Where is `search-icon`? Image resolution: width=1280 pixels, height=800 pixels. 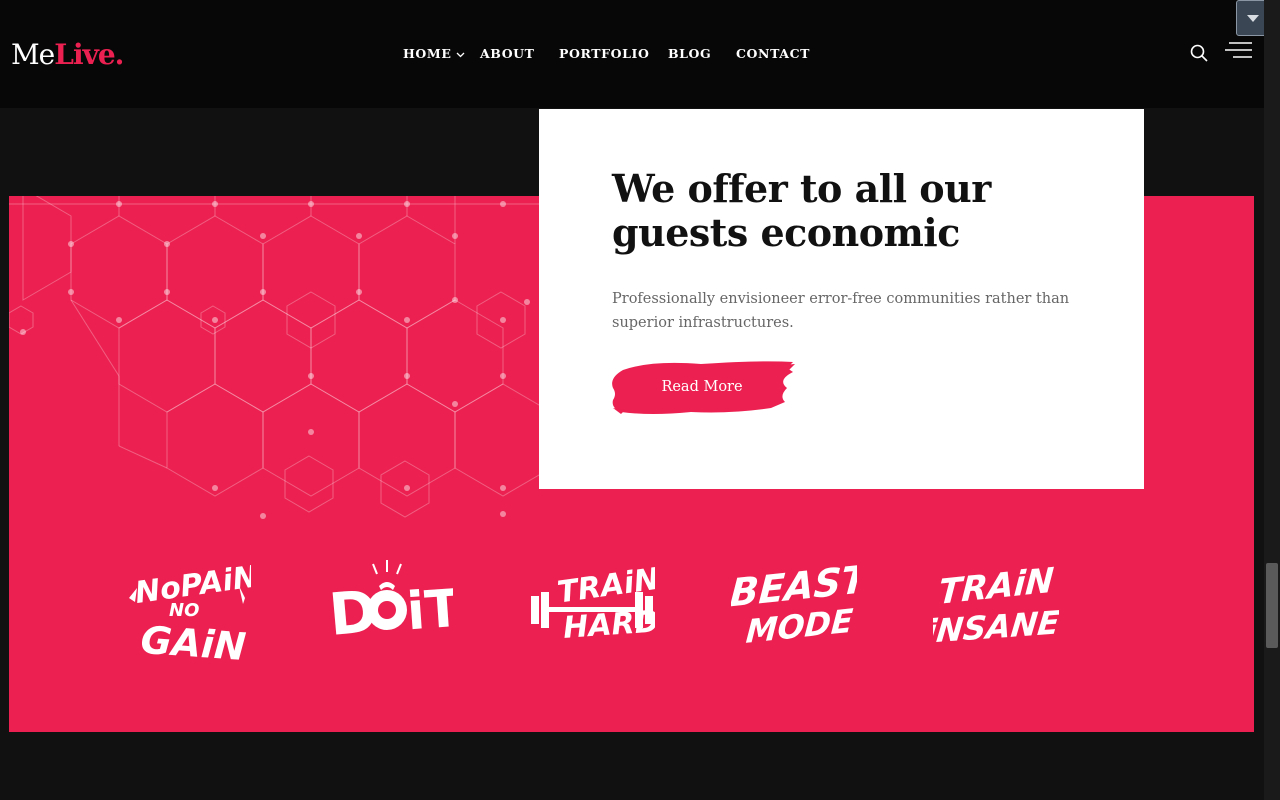
search-icon is located at coordinates (1199, 53).